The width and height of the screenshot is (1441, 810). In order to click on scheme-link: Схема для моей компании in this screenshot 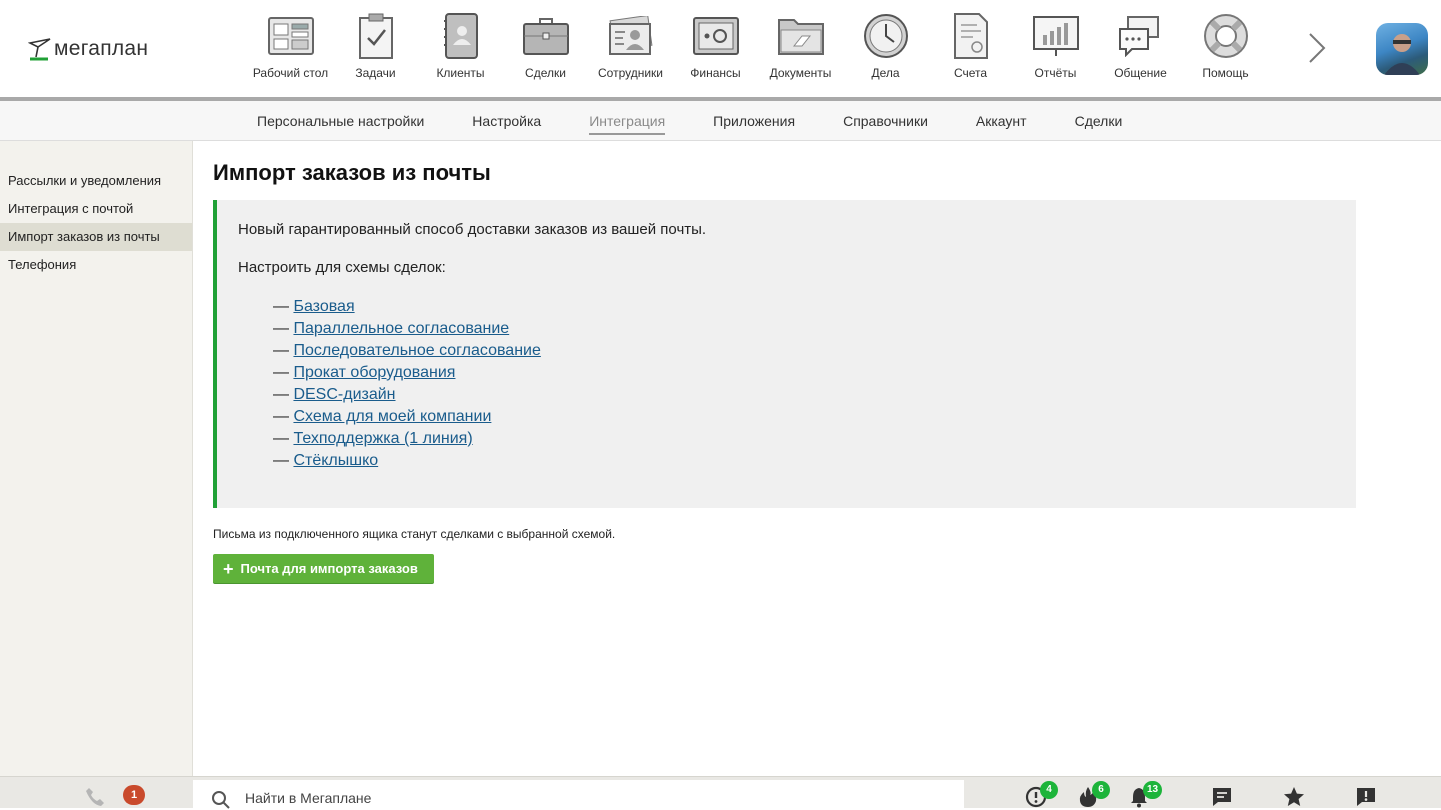, I will do `click(392, 416)`.